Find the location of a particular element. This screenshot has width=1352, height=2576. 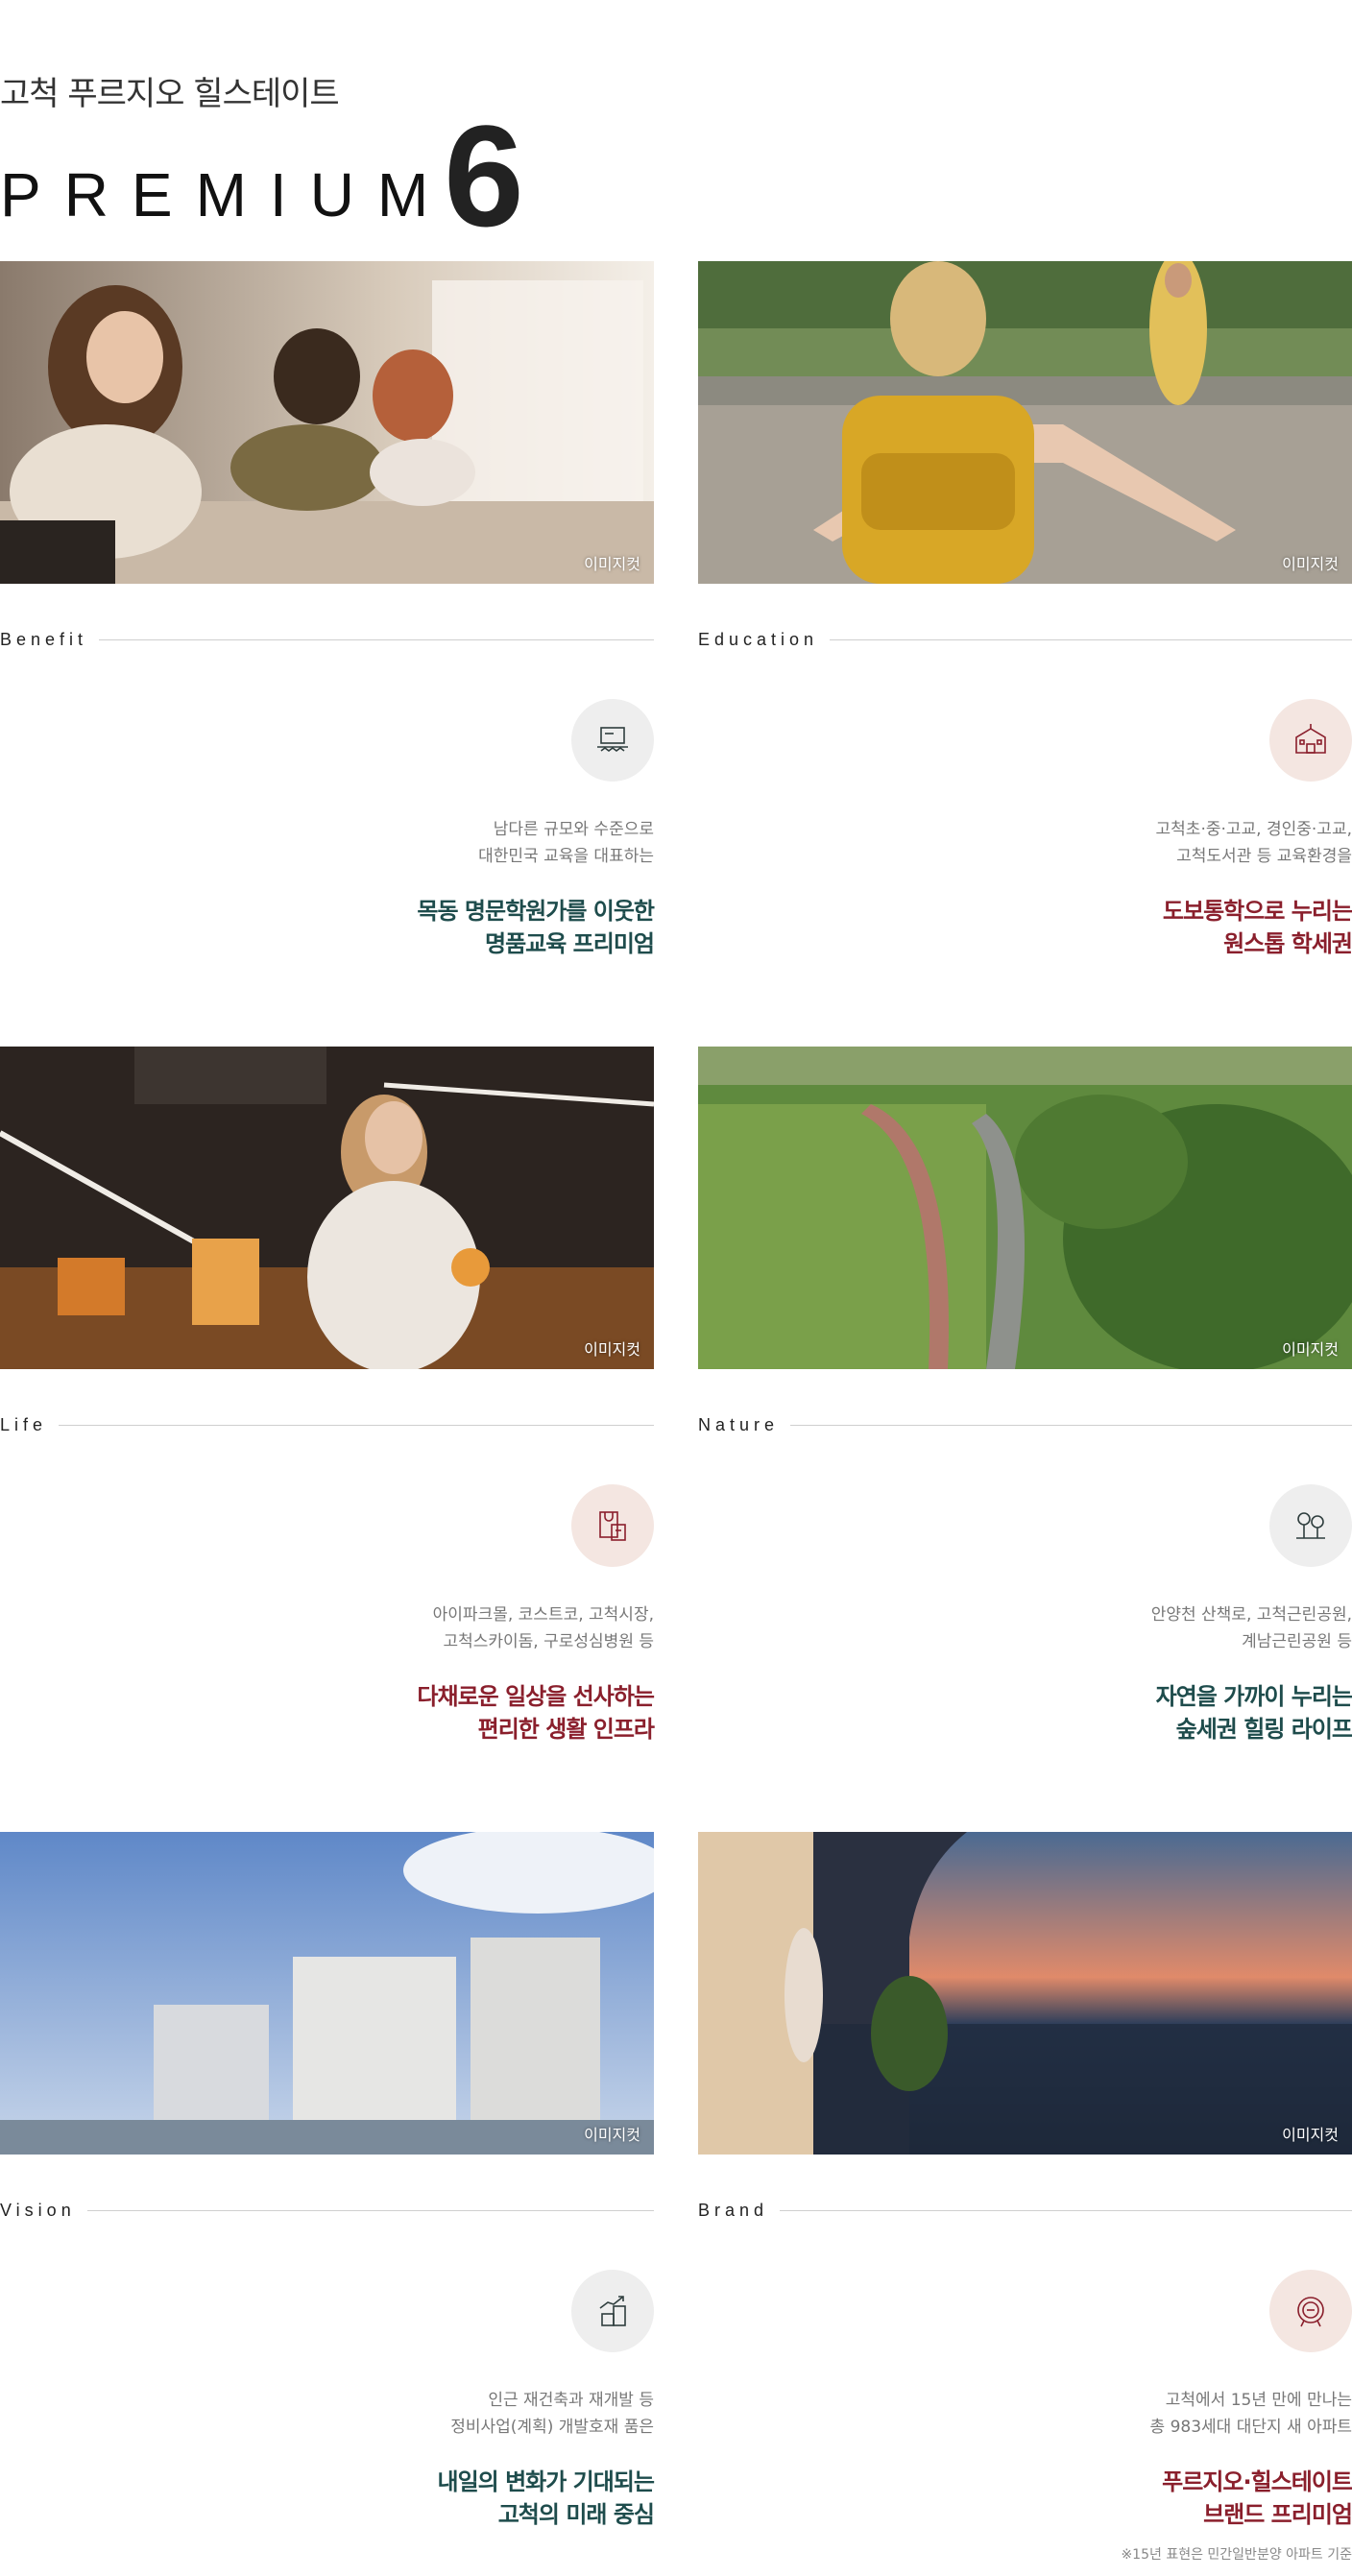

trees-icon is located at coordinates (1310, 1525).